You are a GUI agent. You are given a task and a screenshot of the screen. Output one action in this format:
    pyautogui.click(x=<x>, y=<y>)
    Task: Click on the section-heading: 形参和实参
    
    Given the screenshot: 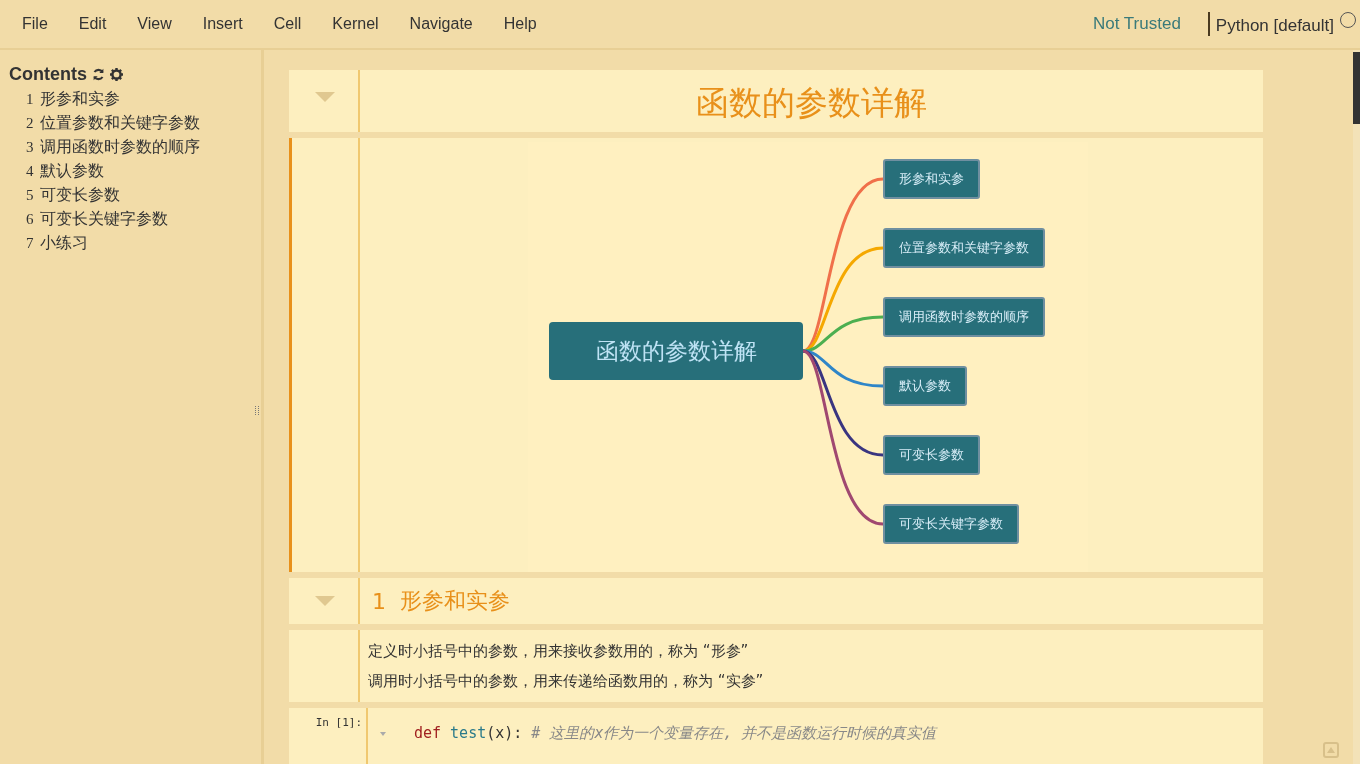 What is the action you would take?
    pyautogui.click(x=455, y=601)
    